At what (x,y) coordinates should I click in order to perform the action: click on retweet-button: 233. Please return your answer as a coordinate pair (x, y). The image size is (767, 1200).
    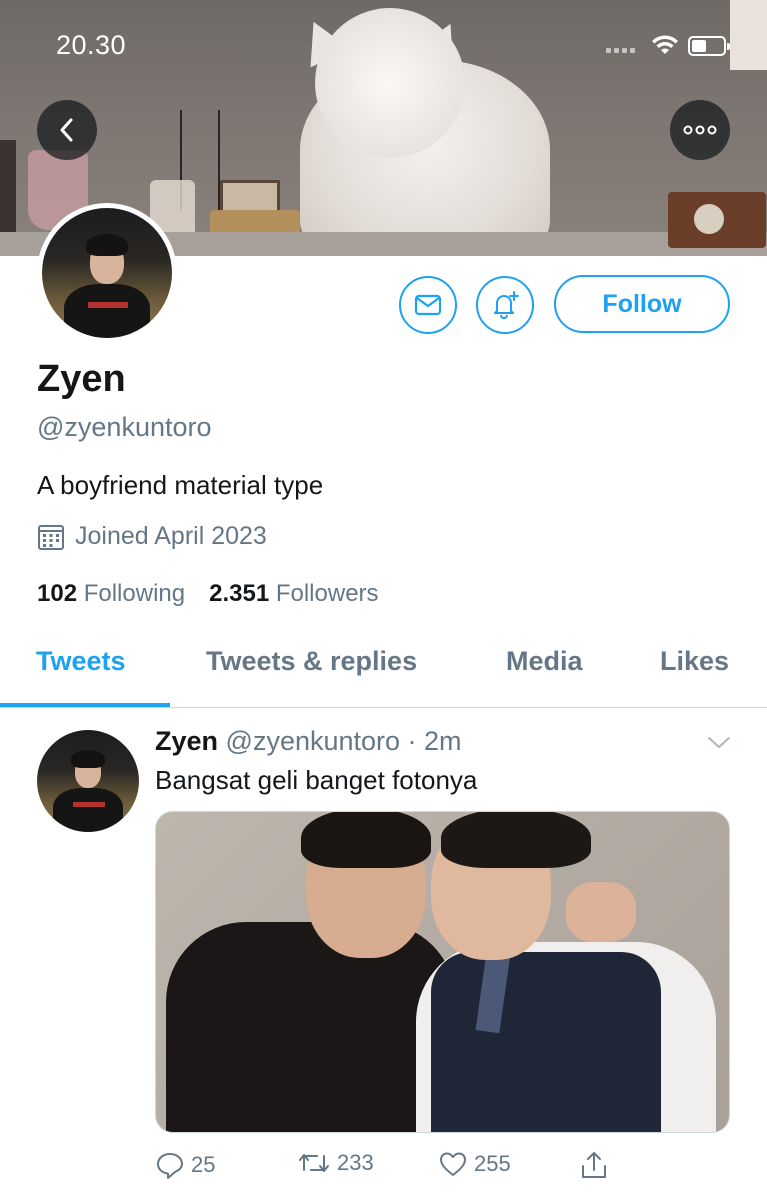
    Looking at the image, I should click on (335, 1163).